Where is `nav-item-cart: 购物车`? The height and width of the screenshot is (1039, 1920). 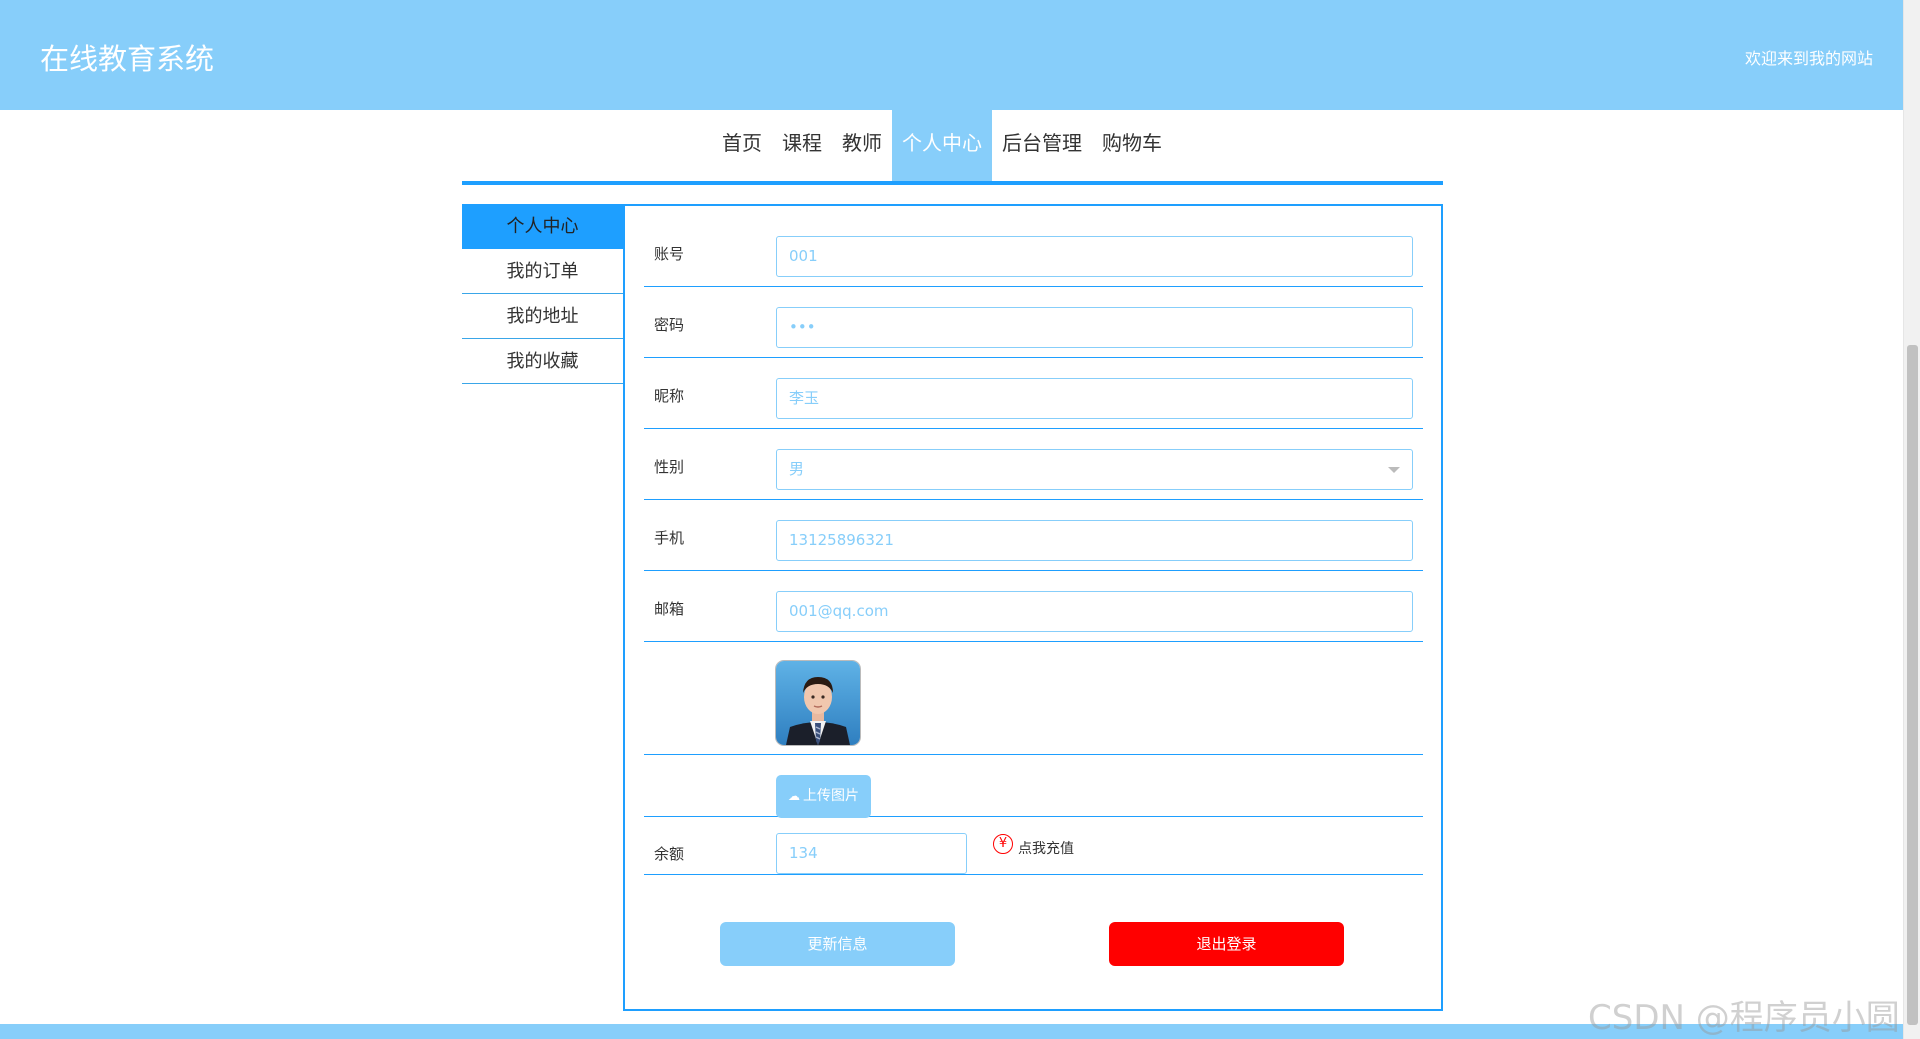
nav-item-cart: 购物车 is located at coordinates (1132, 145).